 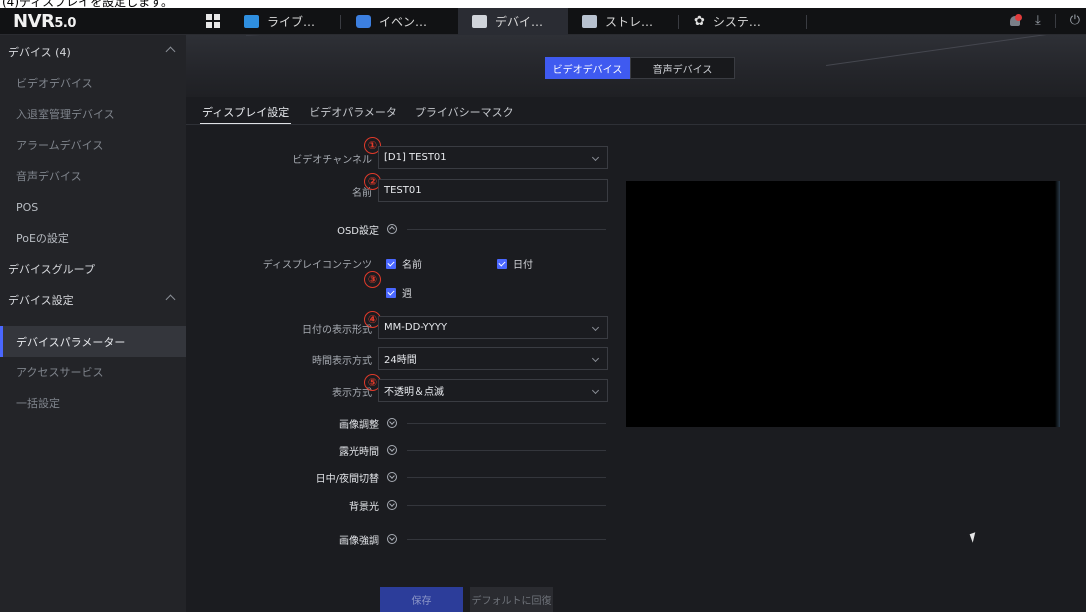 I want to click on sidebar-item-poe-settings: PoEの設定, so click(x=93, y=238).